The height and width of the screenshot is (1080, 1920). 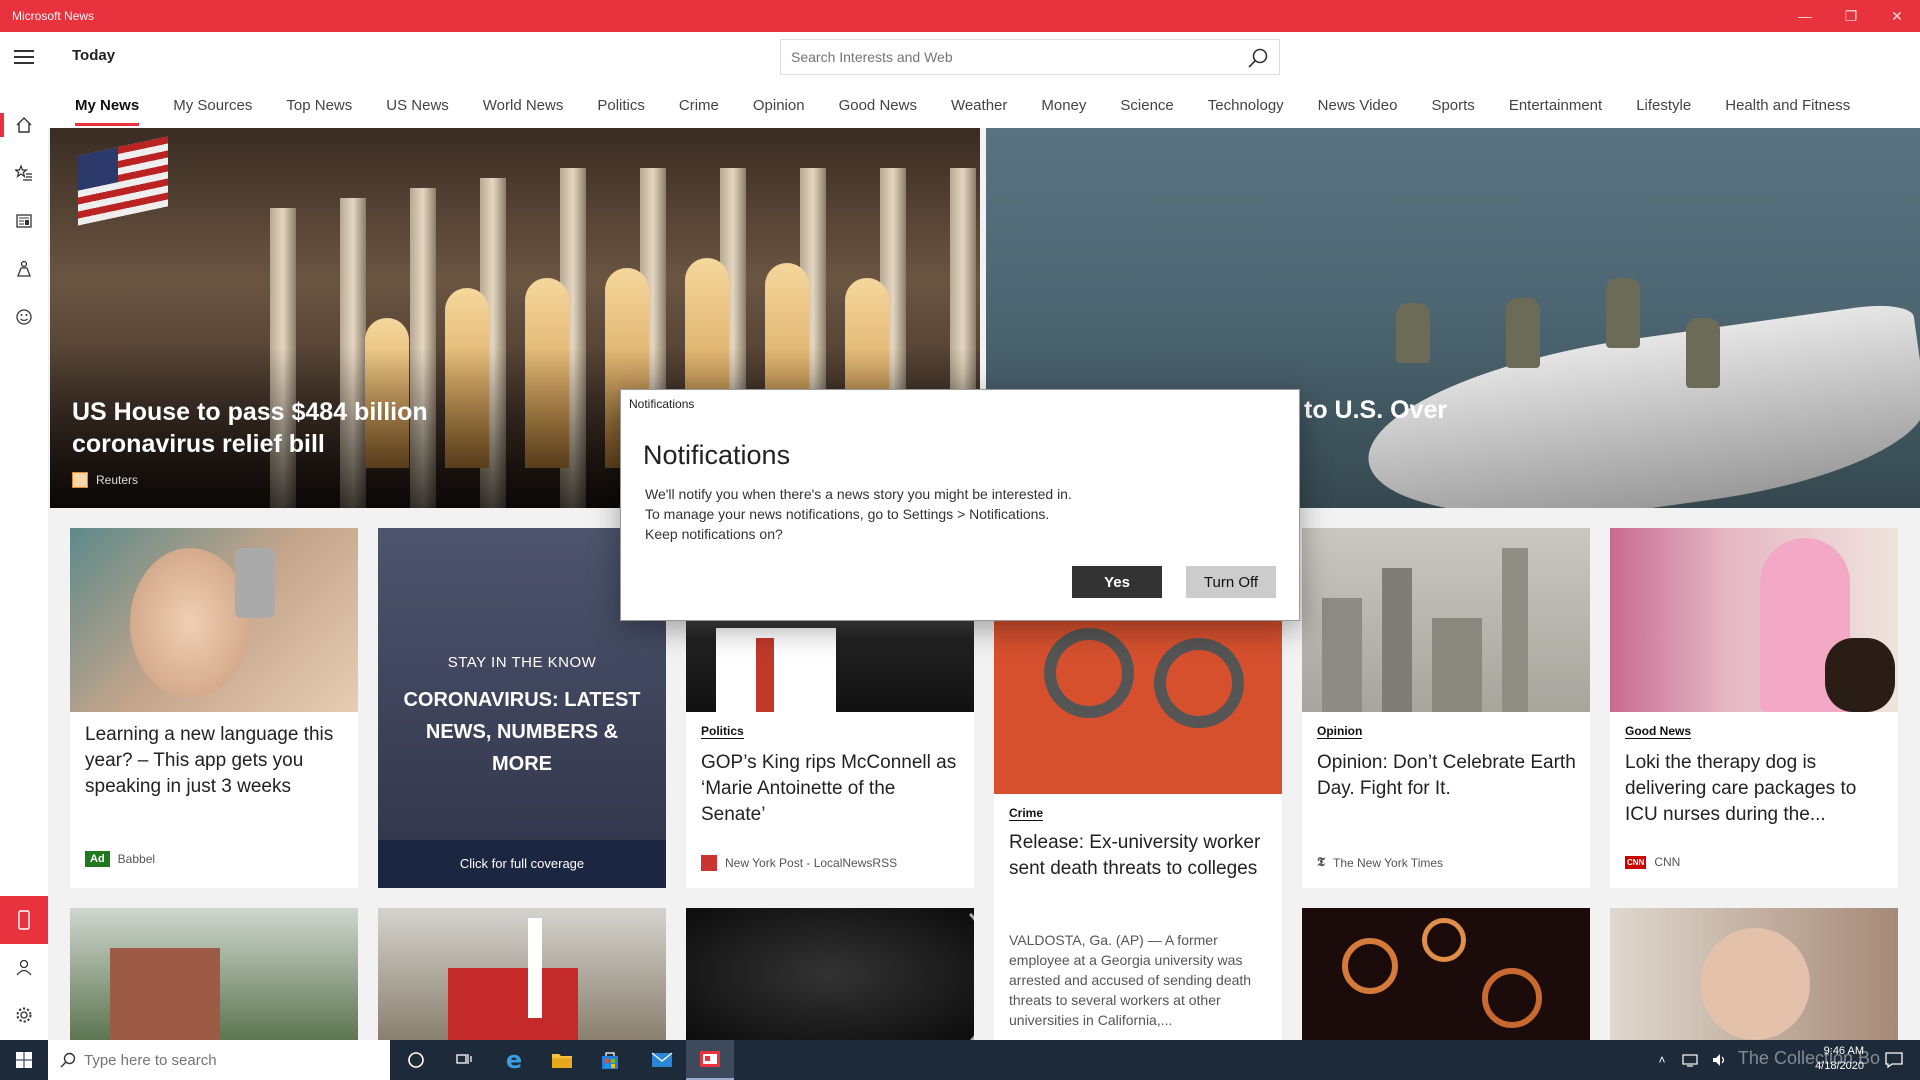 I want to click on tab-us-news: US News, so click(x=417, y=106).